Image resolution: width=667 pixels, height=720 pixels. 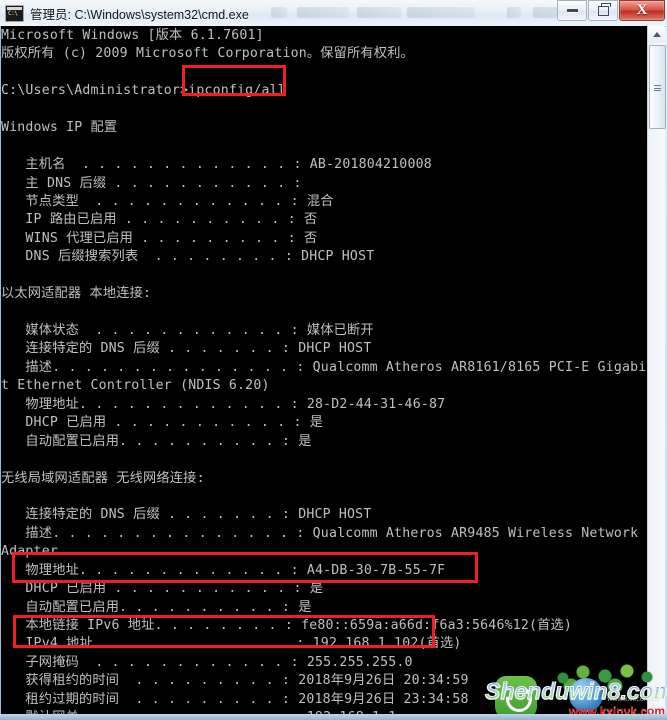 I want to click on scroll-thumb-grip-icon, so click(x=657, y=87).